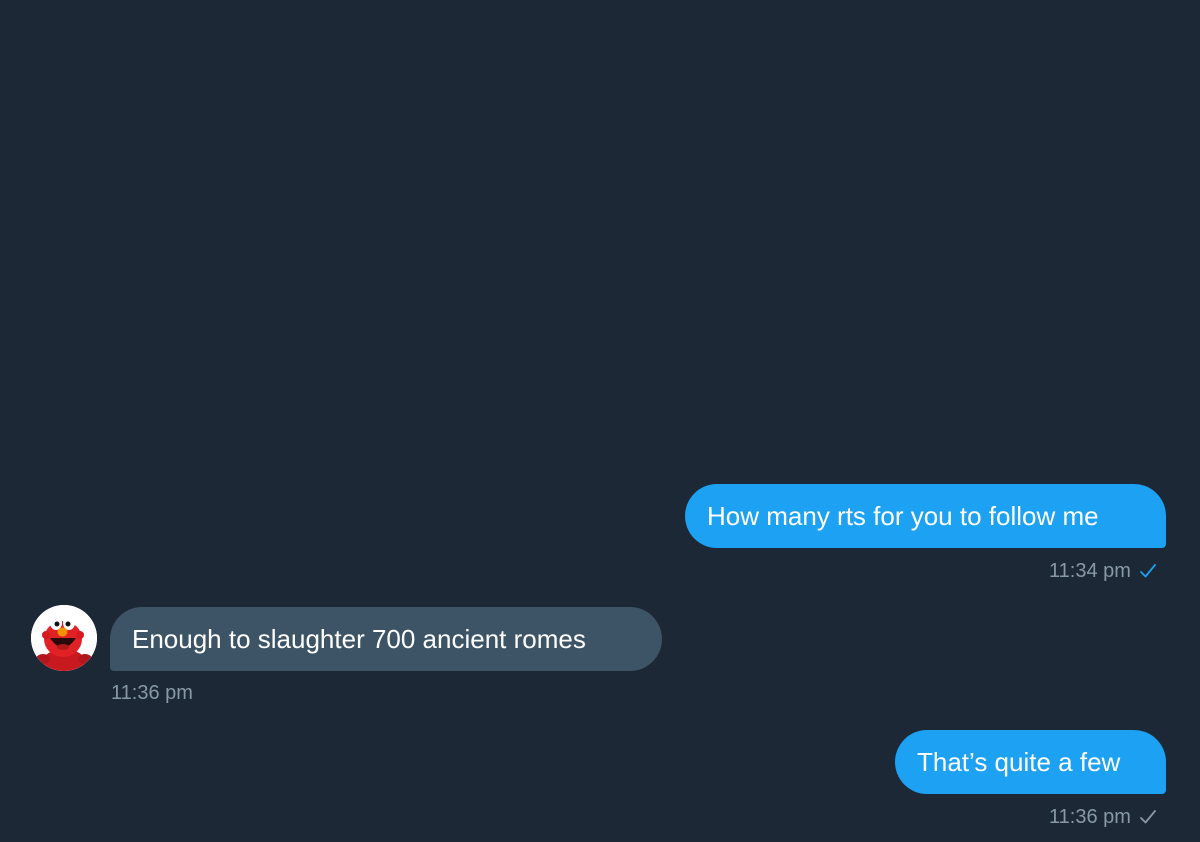  What do you see at coordinates (1148, 571) in the screenshot?
I see `read-check-icon` at bounding box center [1148, 571].